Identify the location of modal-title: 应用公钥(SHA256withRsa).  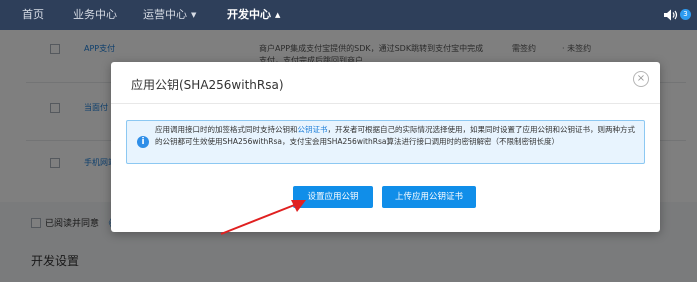
(207, 85).